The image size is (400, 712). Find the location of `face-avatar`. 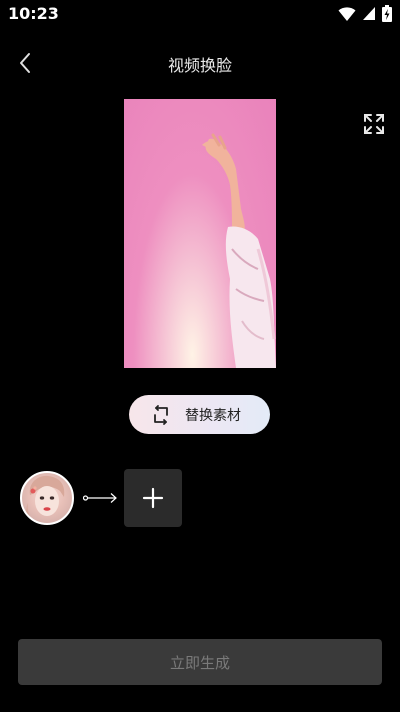

face-avatar is located at coordinates (47, 498).